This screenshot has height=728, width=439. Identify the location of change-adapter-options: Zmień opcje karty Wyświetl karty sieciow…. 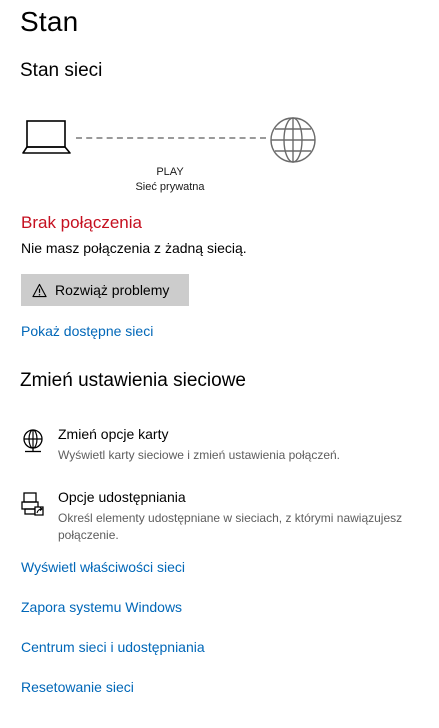
(225, 446).